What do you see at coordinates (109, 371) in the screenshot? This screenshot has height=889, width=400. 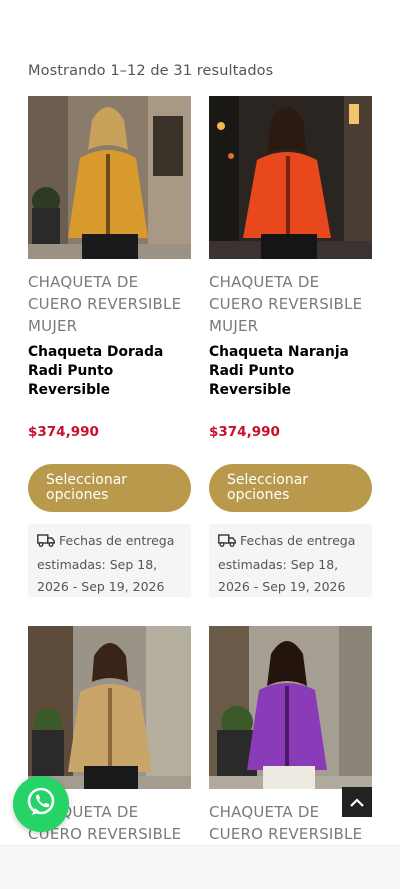 I see `product-title: Chaqueta Dorada Radi Punto Reversible` at bounding box center [109, 371].